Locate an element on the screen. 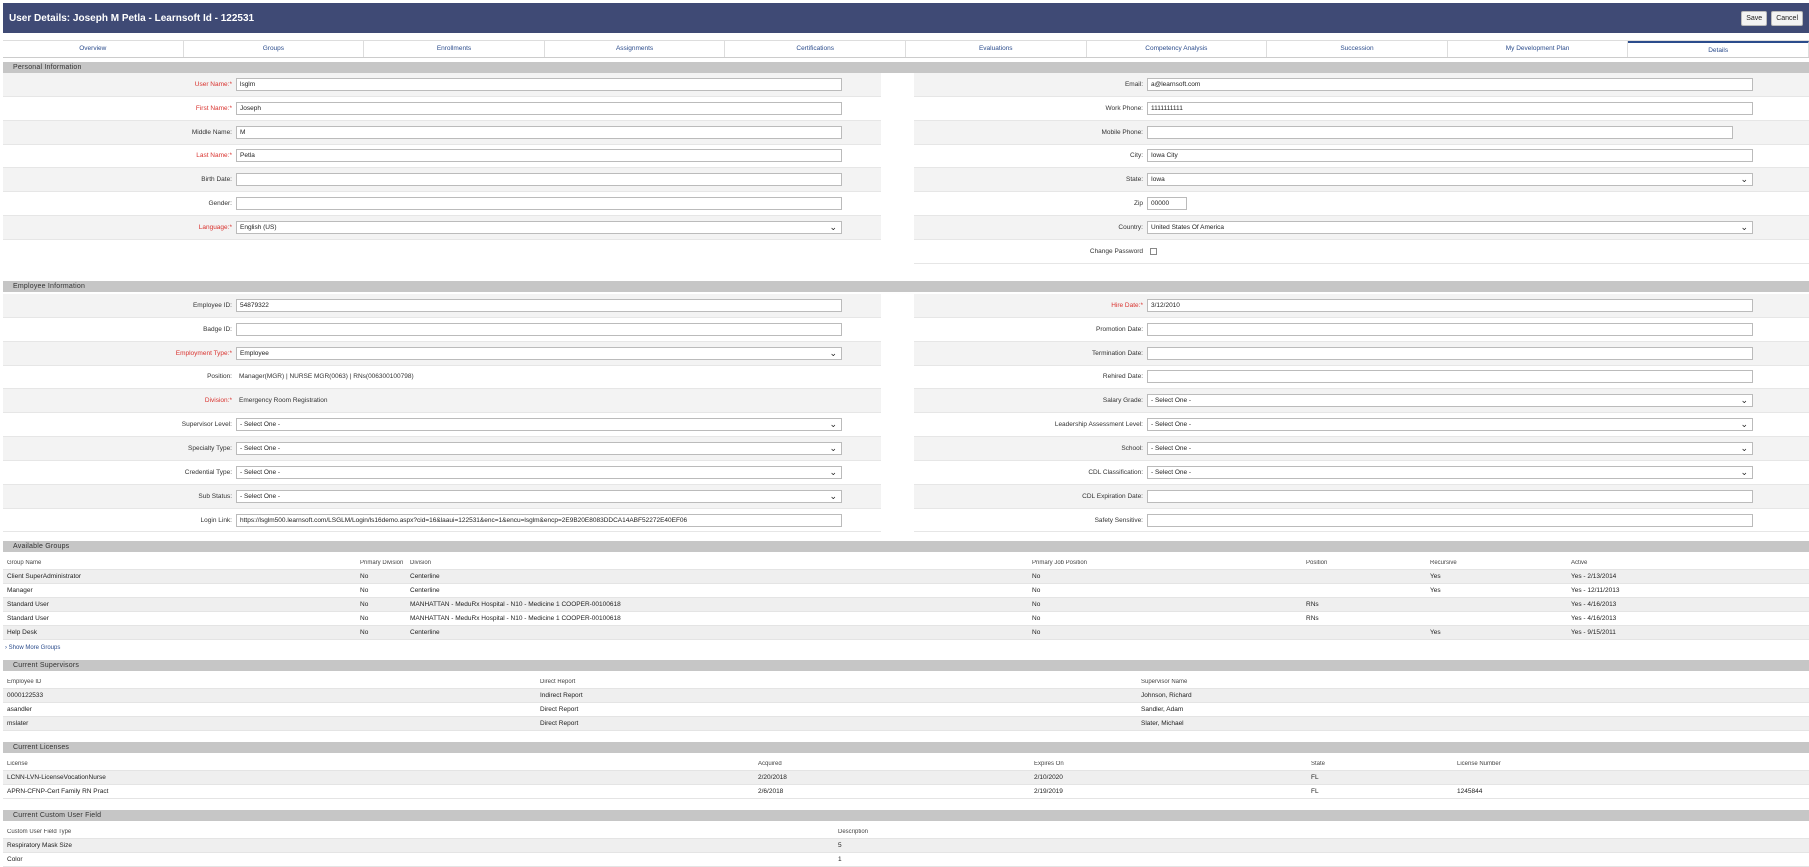 Image resolution: width=1809 pixels, height=867 pixels. promotion-date-field is located at coordinates (1450, 329).